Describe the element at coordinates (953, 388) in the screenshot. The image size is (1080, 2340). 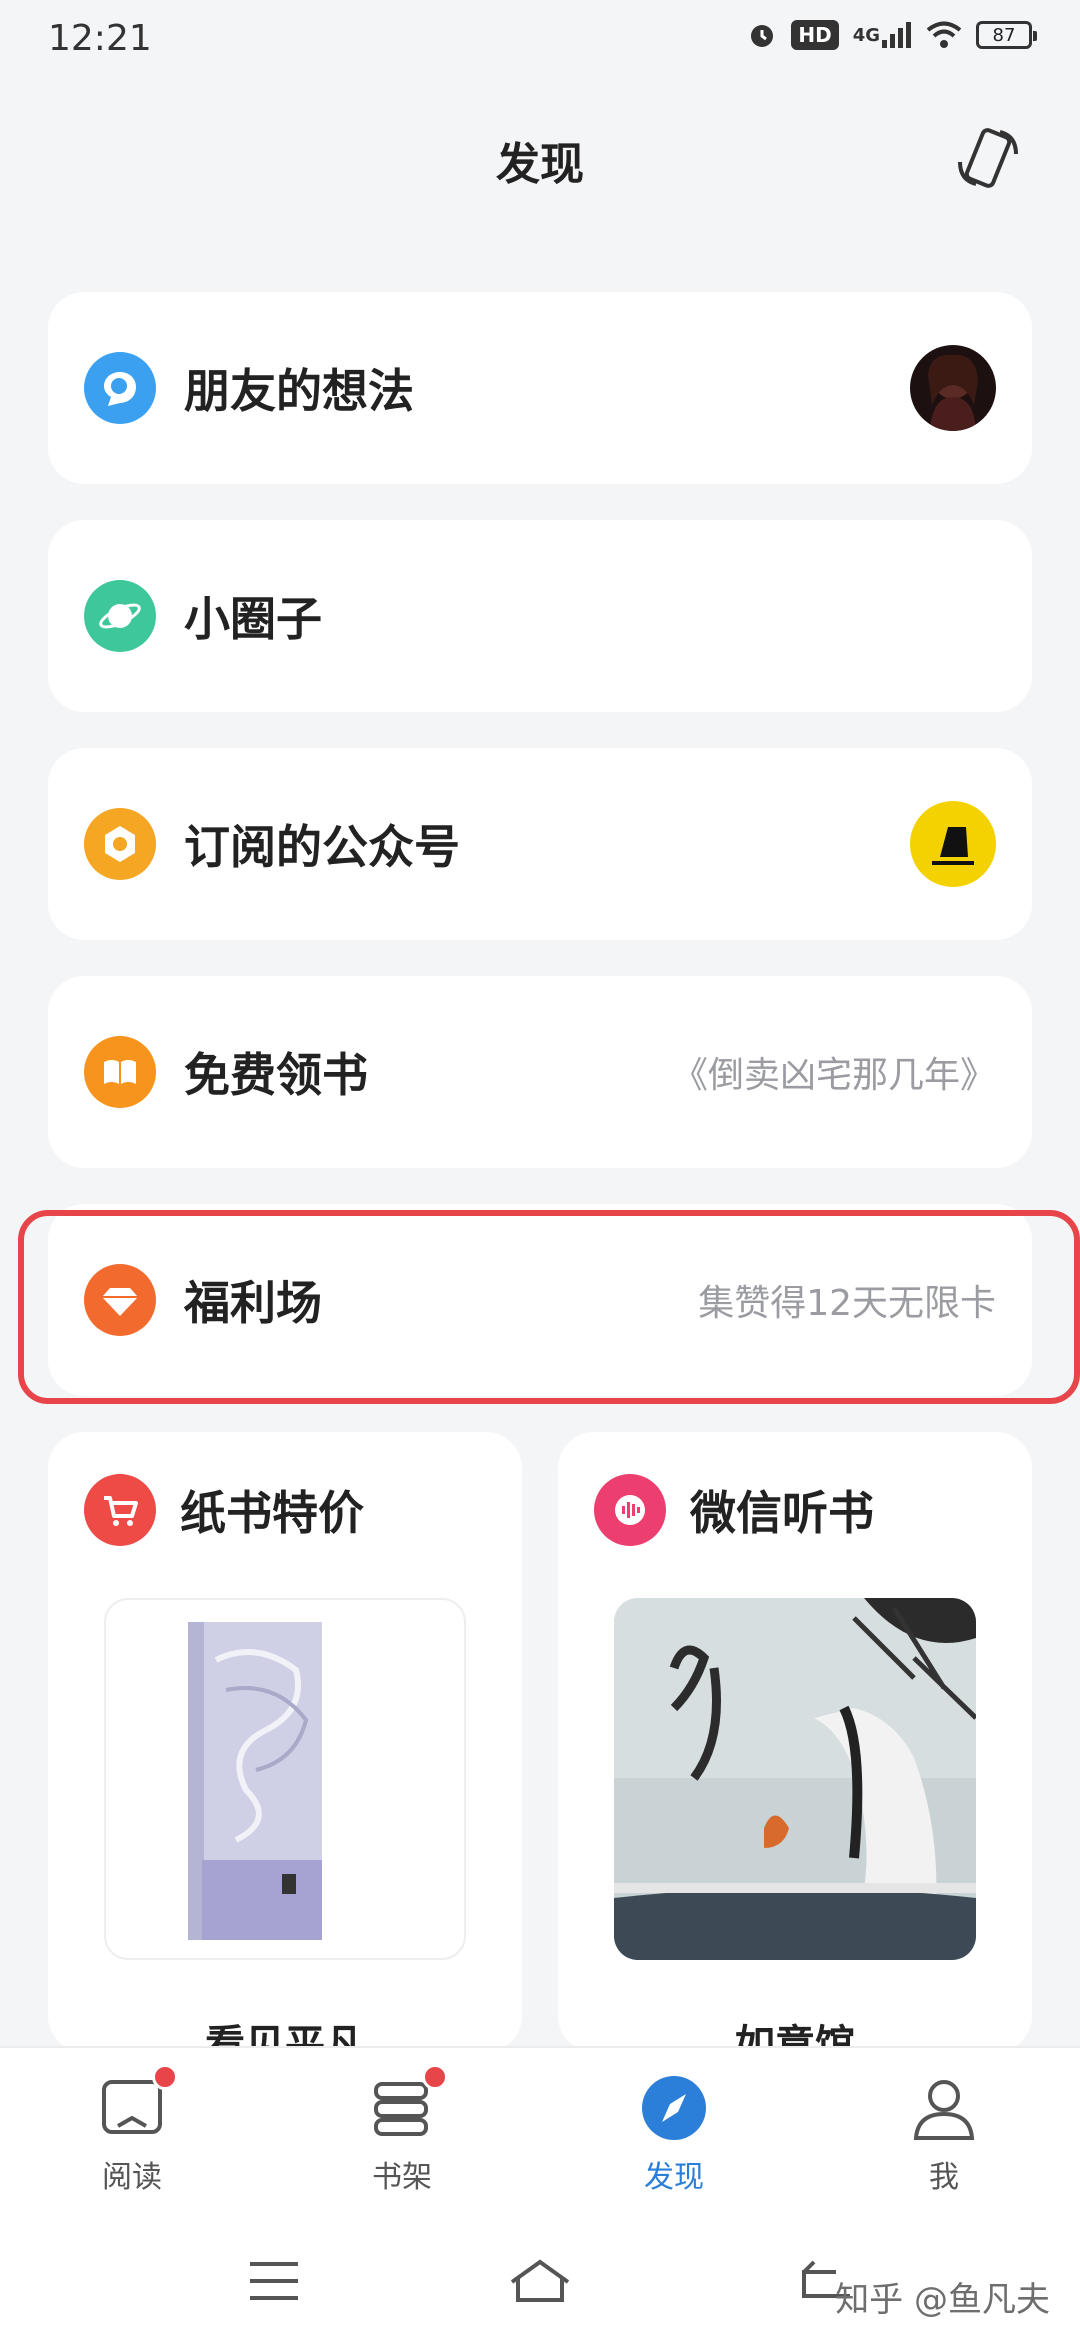
I see `friend-avatar` at that location.